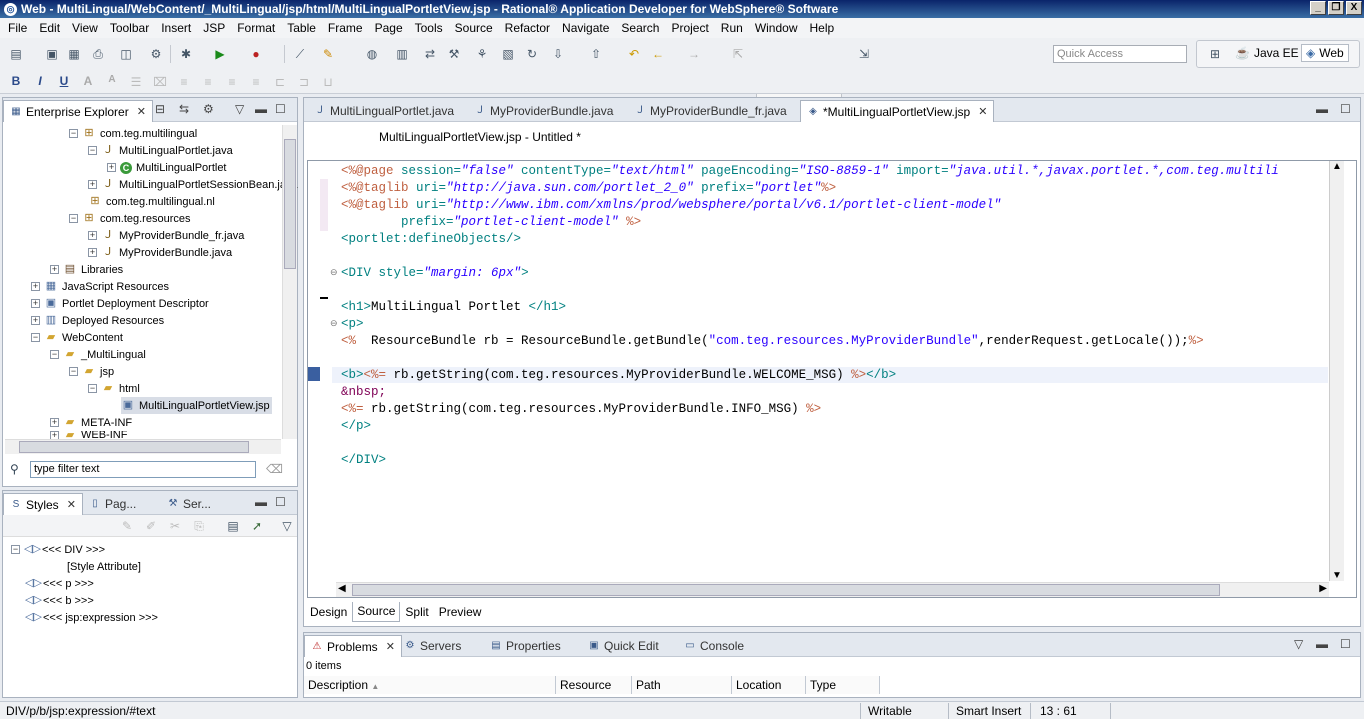 The image size is (1364, 719). What do you see at coordinates (208, 82) in the screenshot?
I see `align-center-icon: ≡` at bounding box center [208, 82].